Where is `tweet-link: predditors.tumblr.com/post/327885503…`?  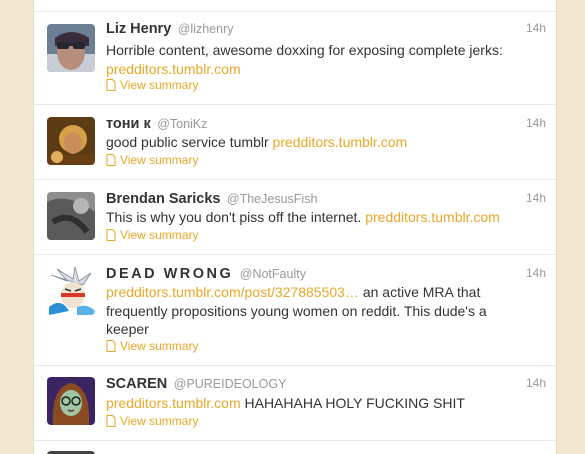 tweet-link: predditors.tumblr.com/post/327885503… is located at coordinates (232, 292).